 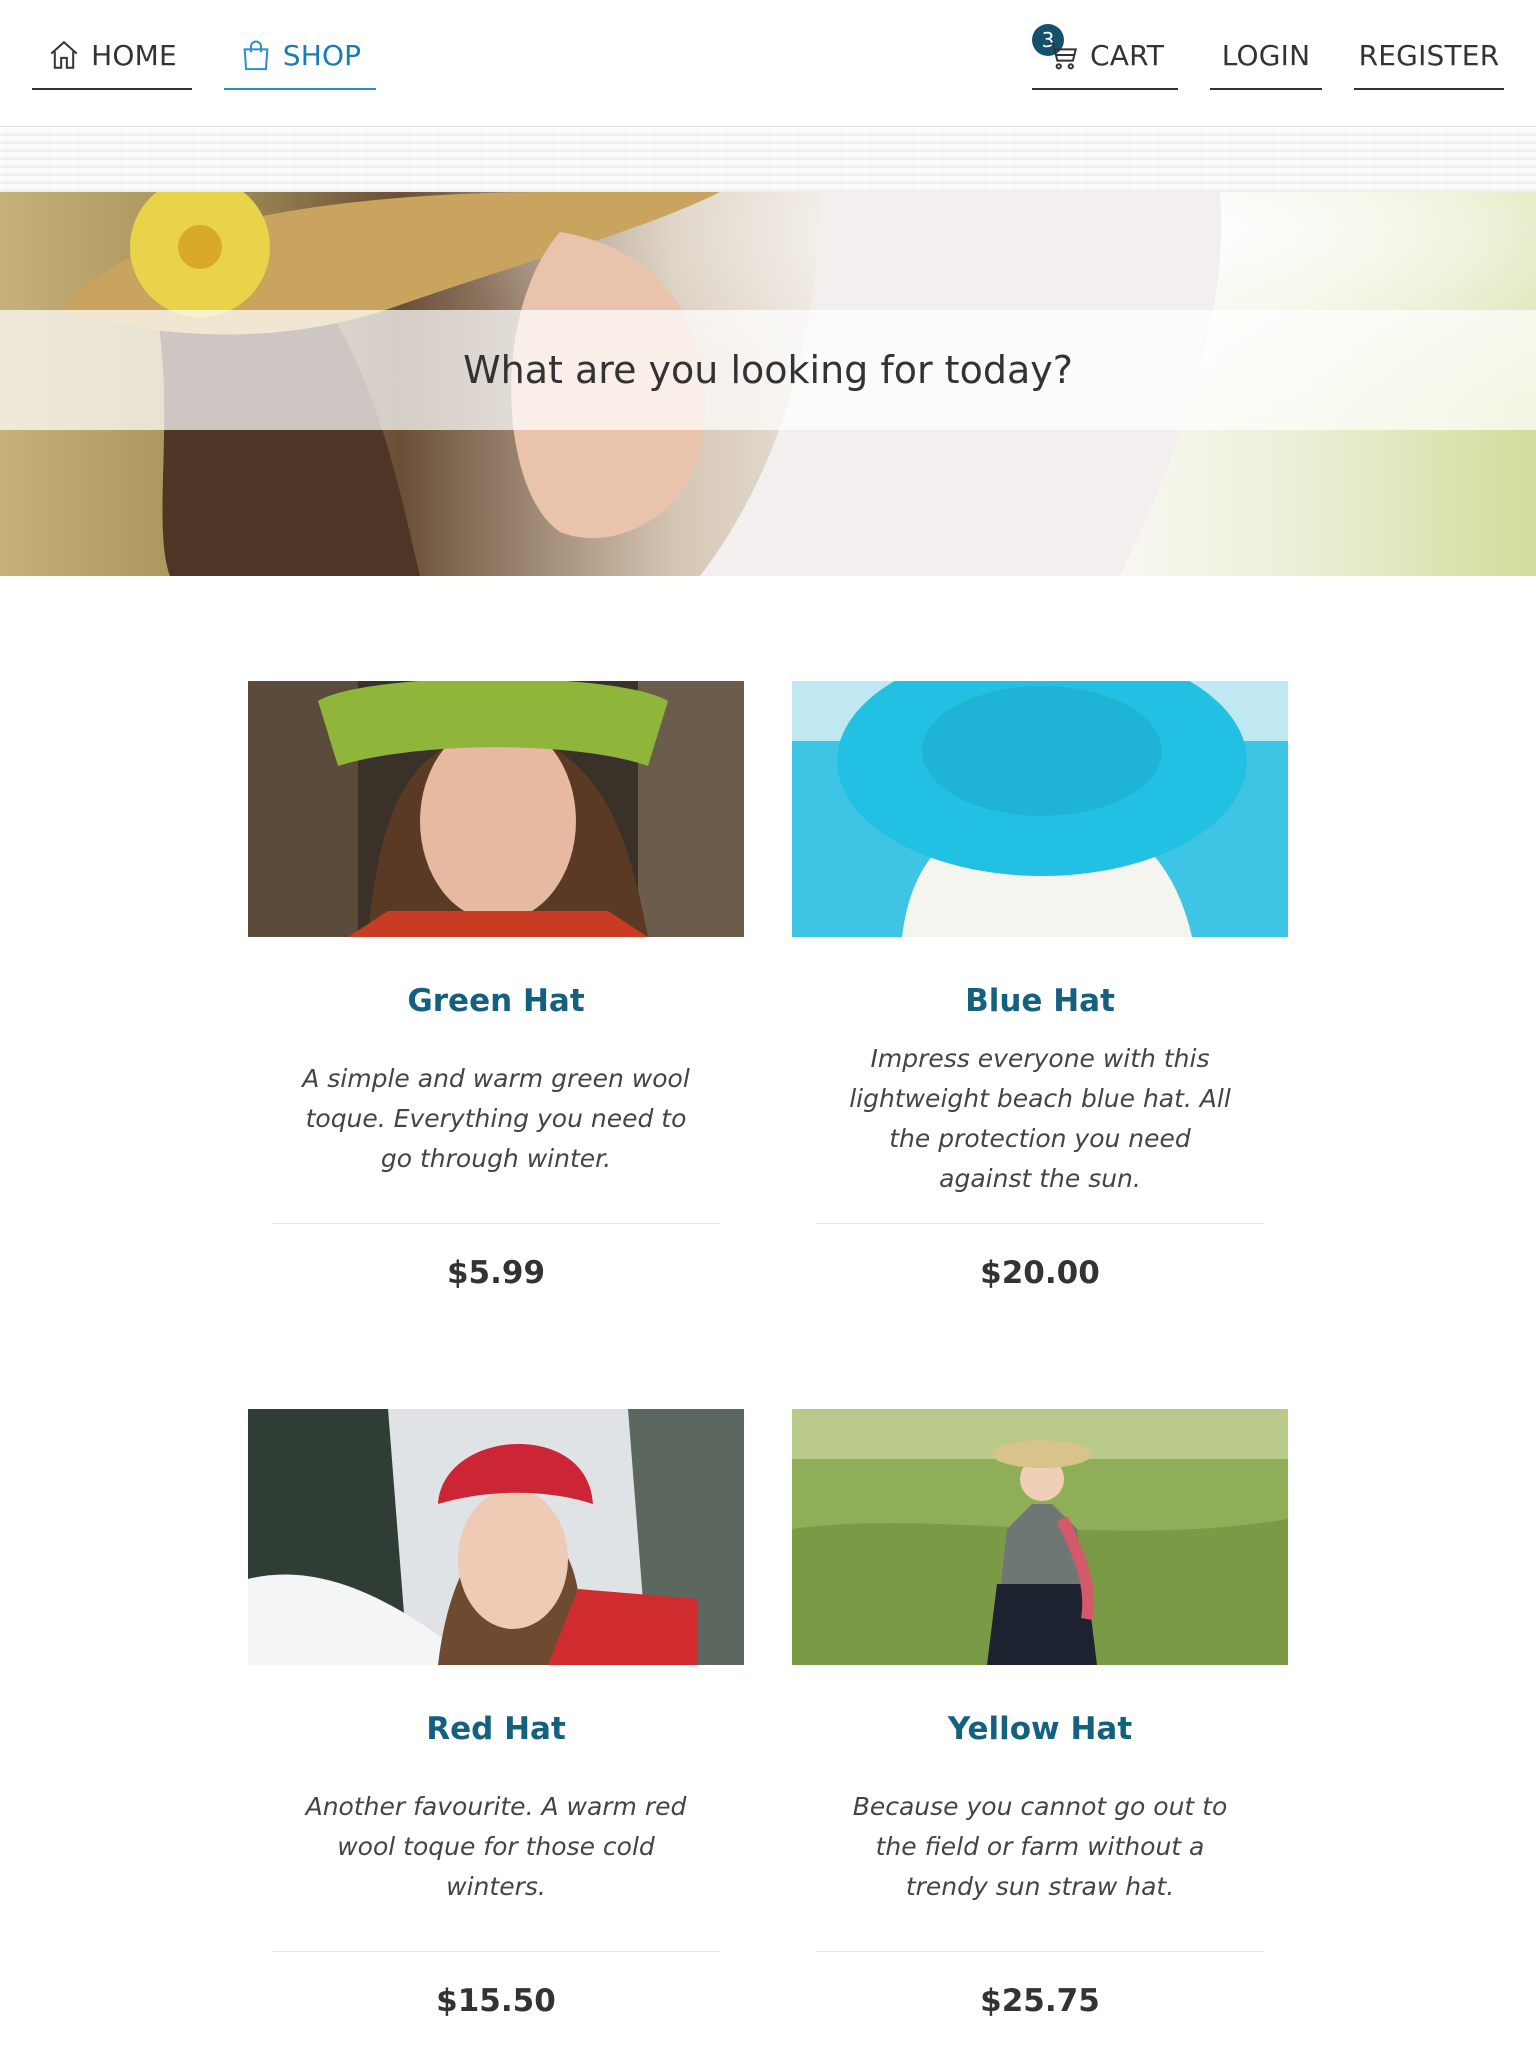 What do you see at coordinates (1040, 1001) in the screenshot?
I see `product-name: Blue Hat` at bounding box center [1040, 1001].